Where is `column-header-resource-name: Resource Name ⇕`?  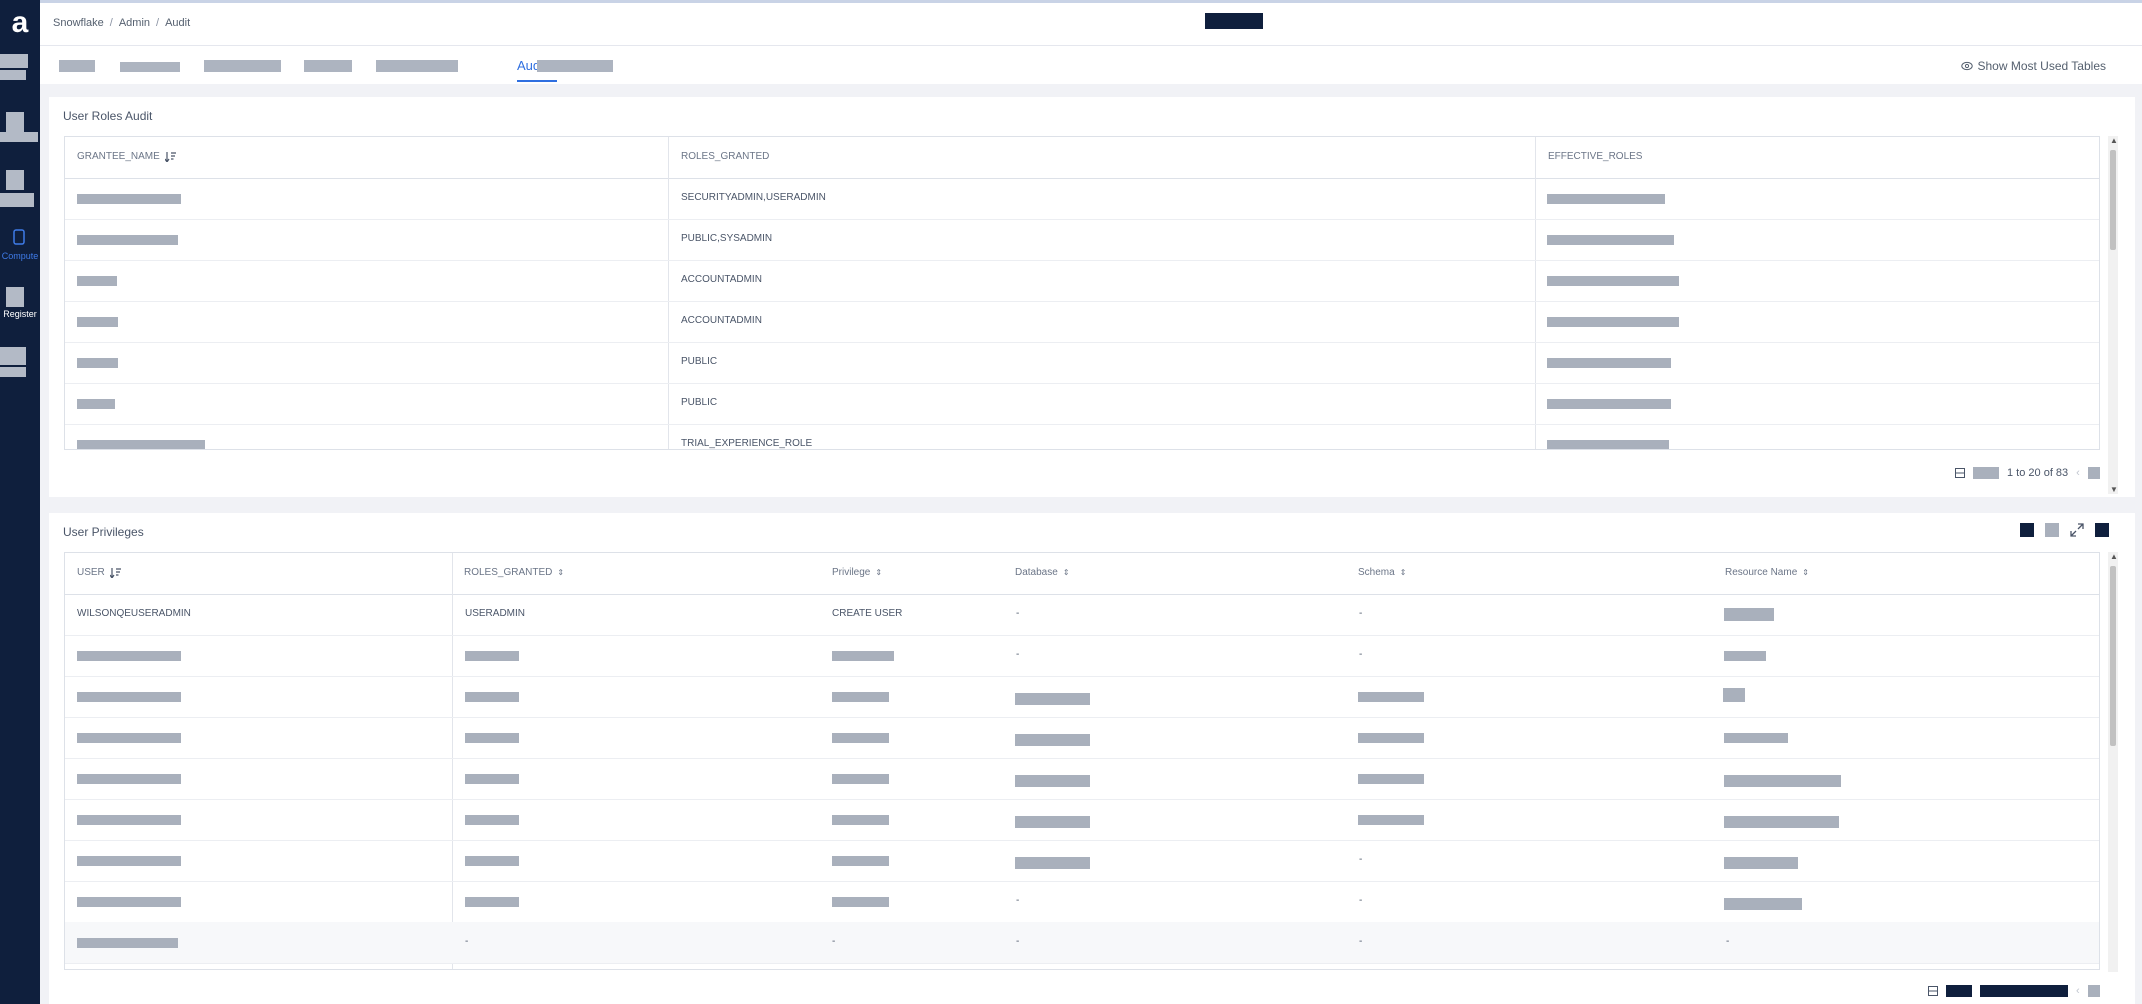 column-header-resource-name: Resource Name ⇕ is located at coordinates (1767, 572).